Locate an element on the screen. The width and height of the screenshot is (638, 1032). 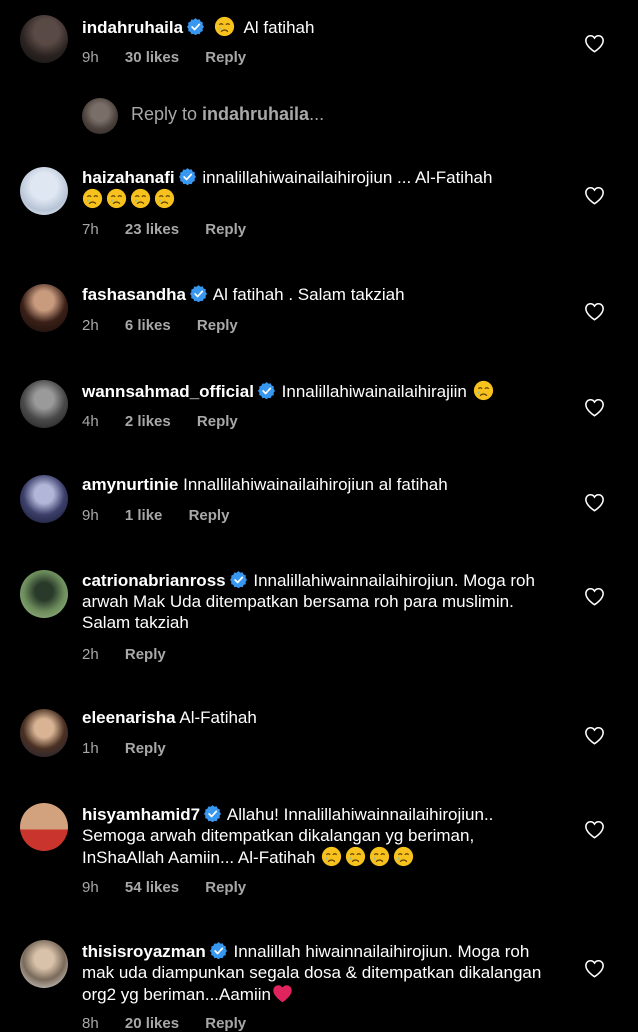
likes-count: 1 like is located at coordinates (144, 515).